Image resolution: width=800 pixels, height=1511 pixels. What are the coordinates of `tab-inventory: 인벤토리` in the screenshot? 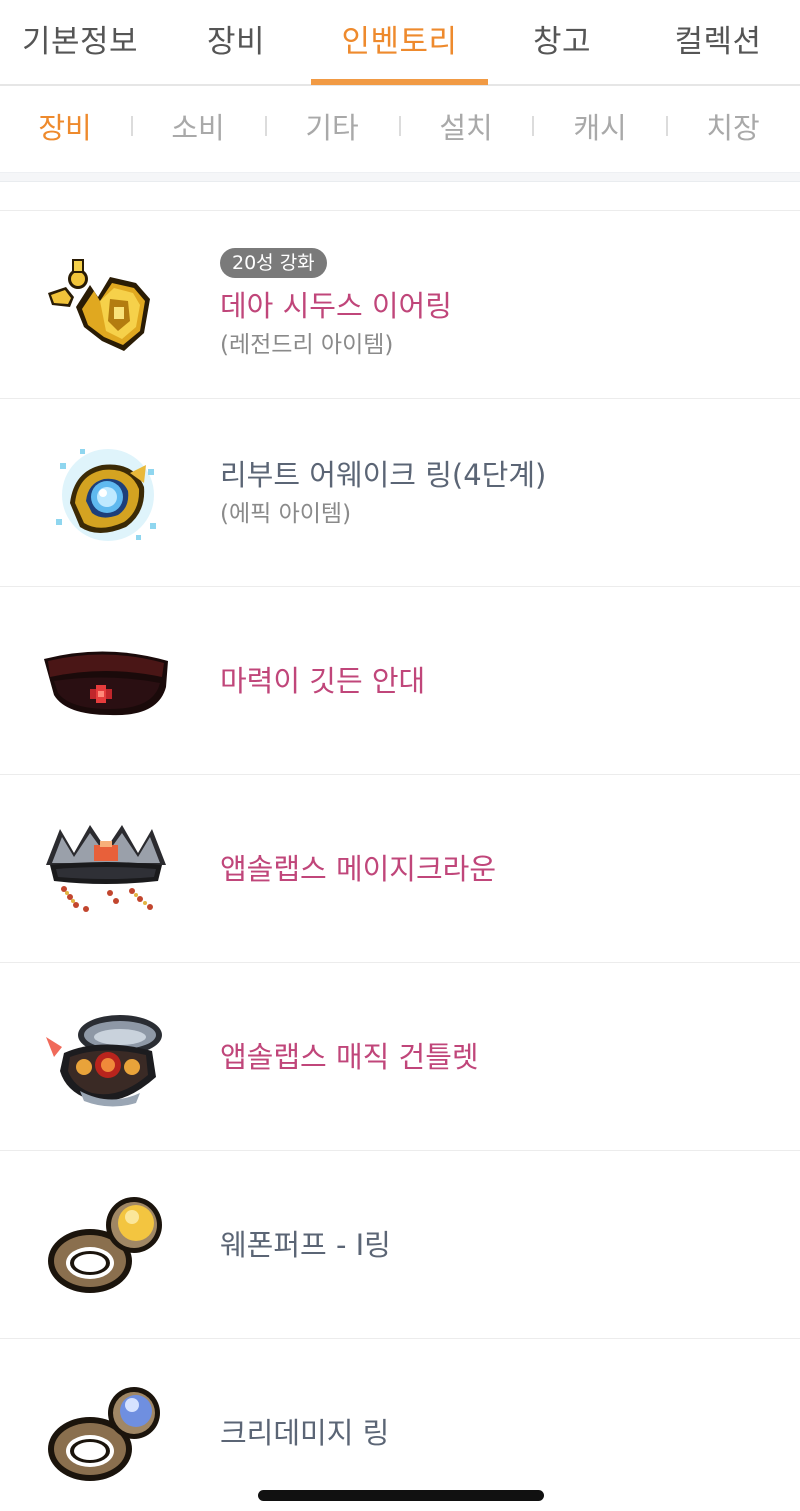 It's located at (399, 43).